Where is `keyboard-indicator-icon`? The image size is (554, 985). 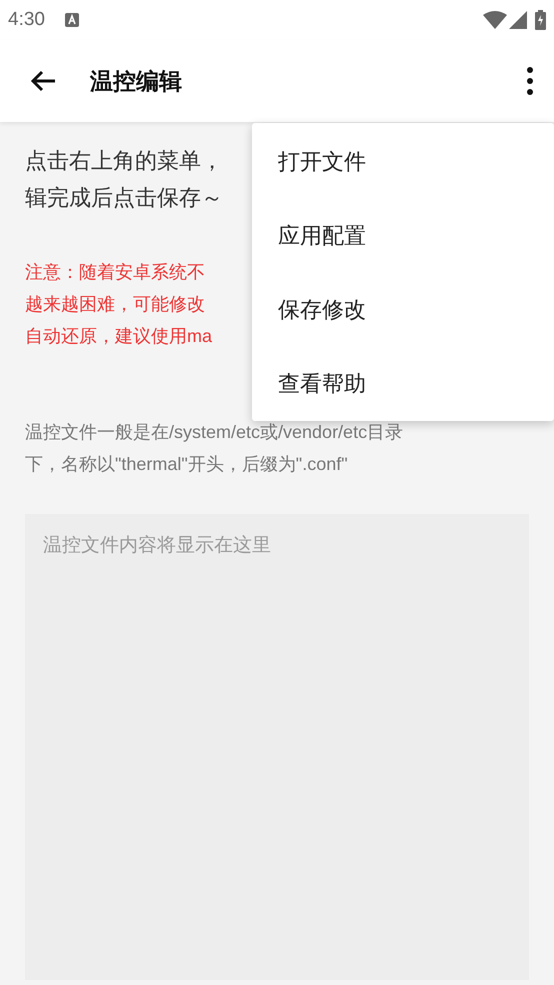
keyboard-indicator-icon is located at coordinates (71, 20).